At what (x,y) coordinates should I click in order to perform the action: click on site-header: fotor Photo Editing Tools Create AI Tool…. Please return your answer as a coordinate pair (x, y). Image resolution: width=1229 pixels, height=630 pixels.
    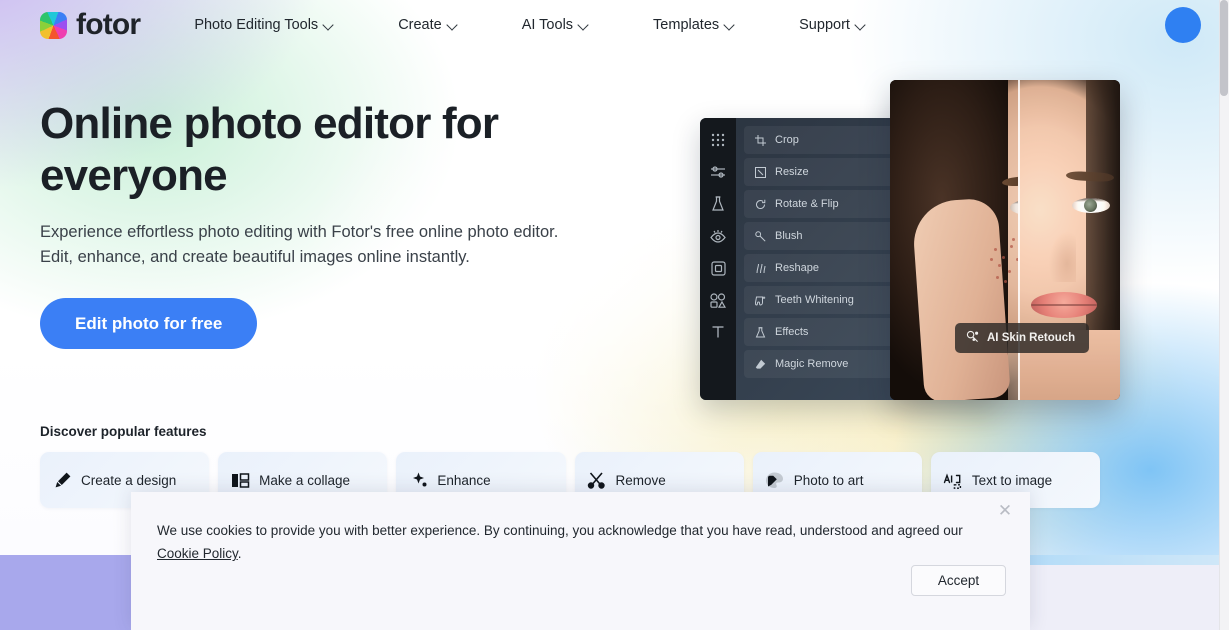
    Looking at the image, I should click on (609, 25).